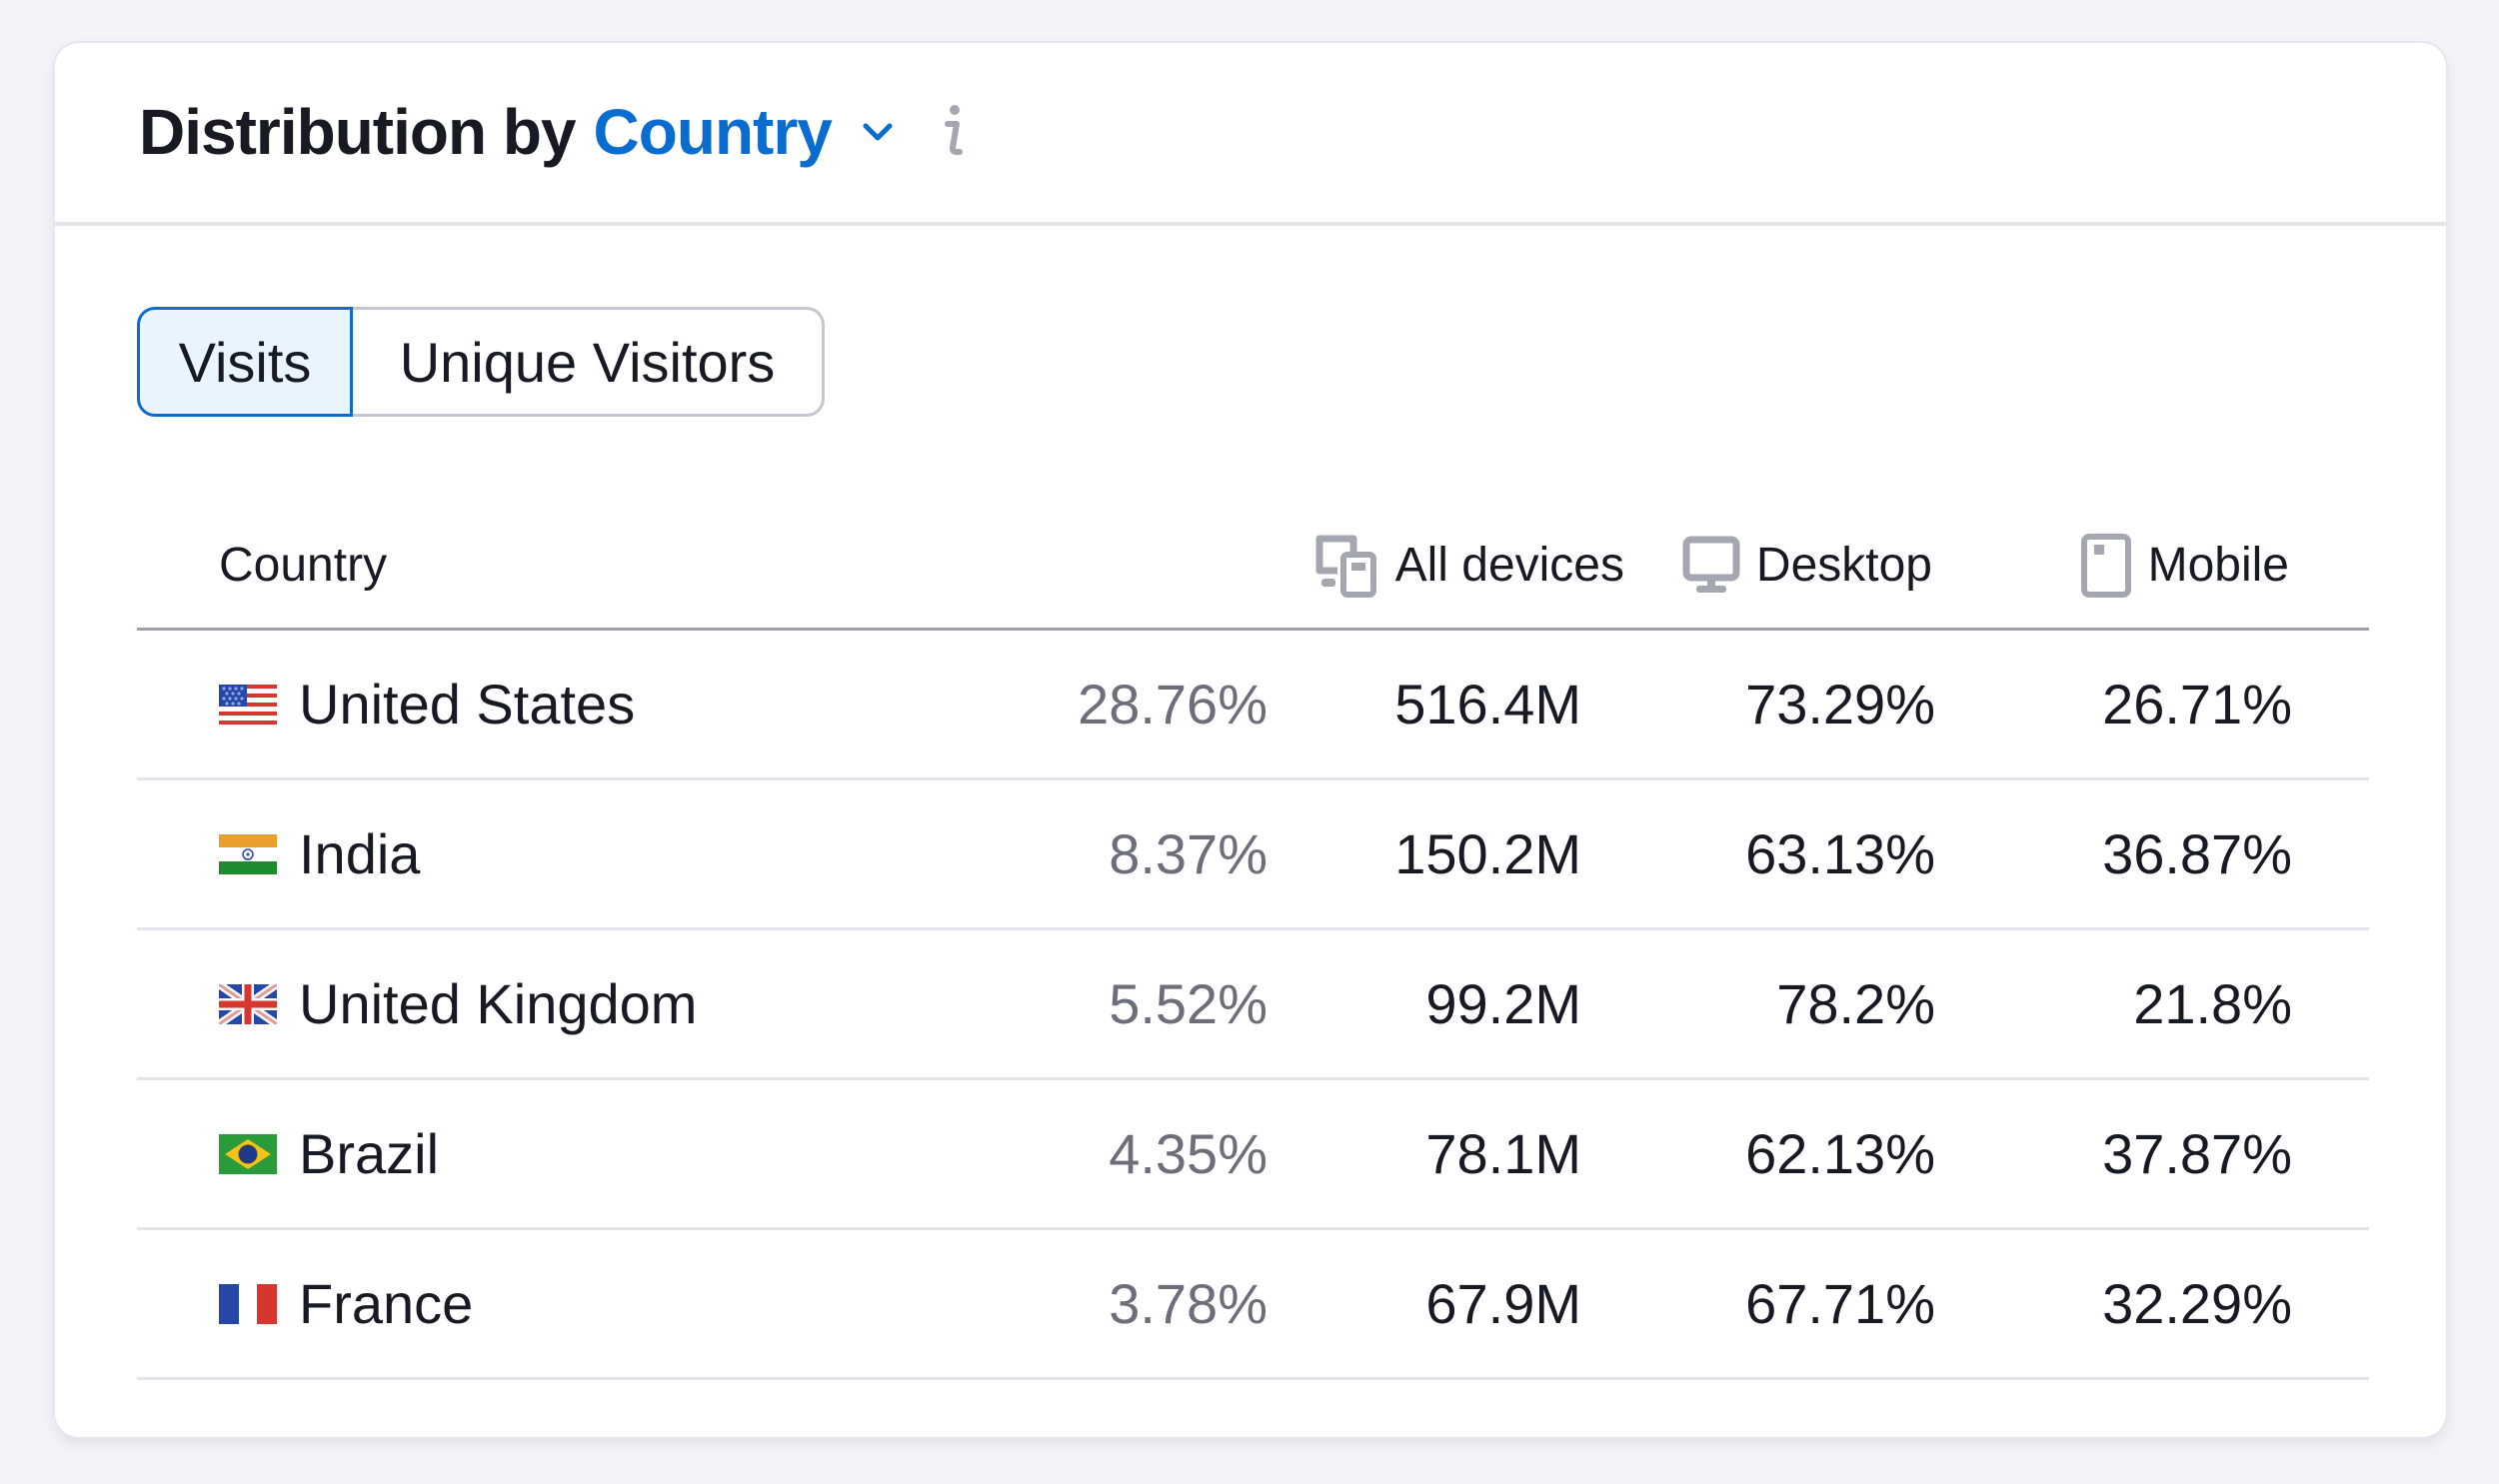 The image size is (2499, 1484). I want to click on uk-flag-icon, so click(248, 1003).